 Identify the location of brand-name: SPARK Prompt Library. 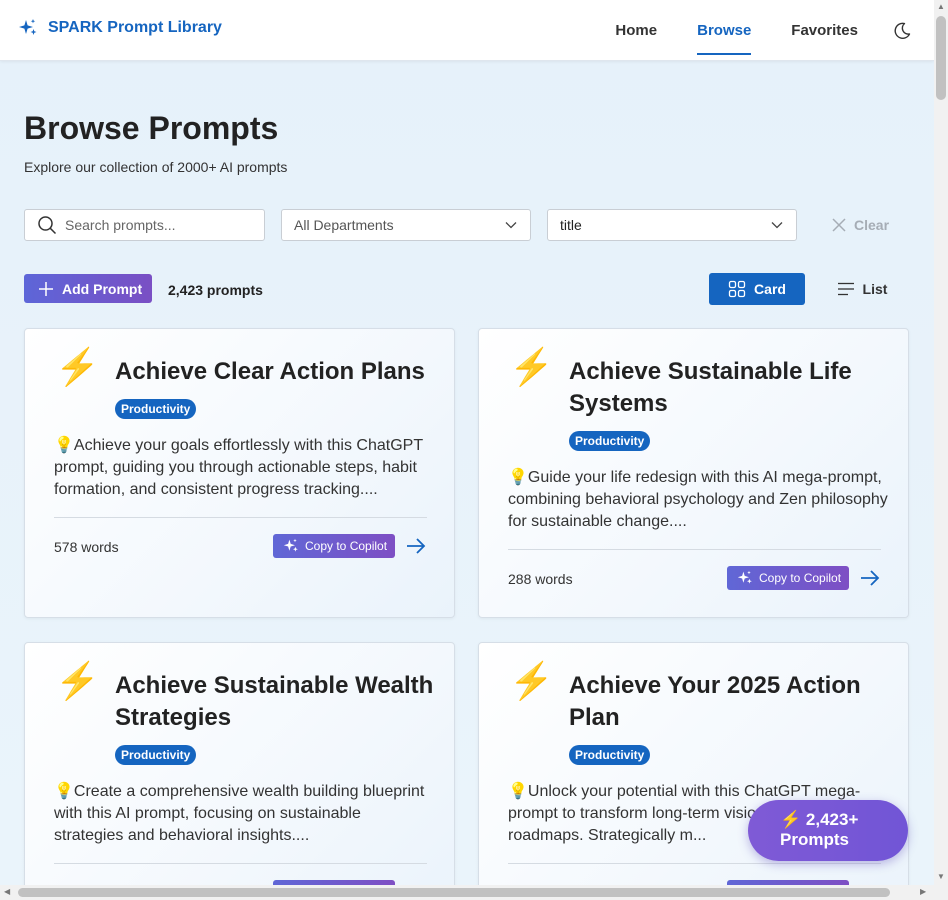
(135, 27).